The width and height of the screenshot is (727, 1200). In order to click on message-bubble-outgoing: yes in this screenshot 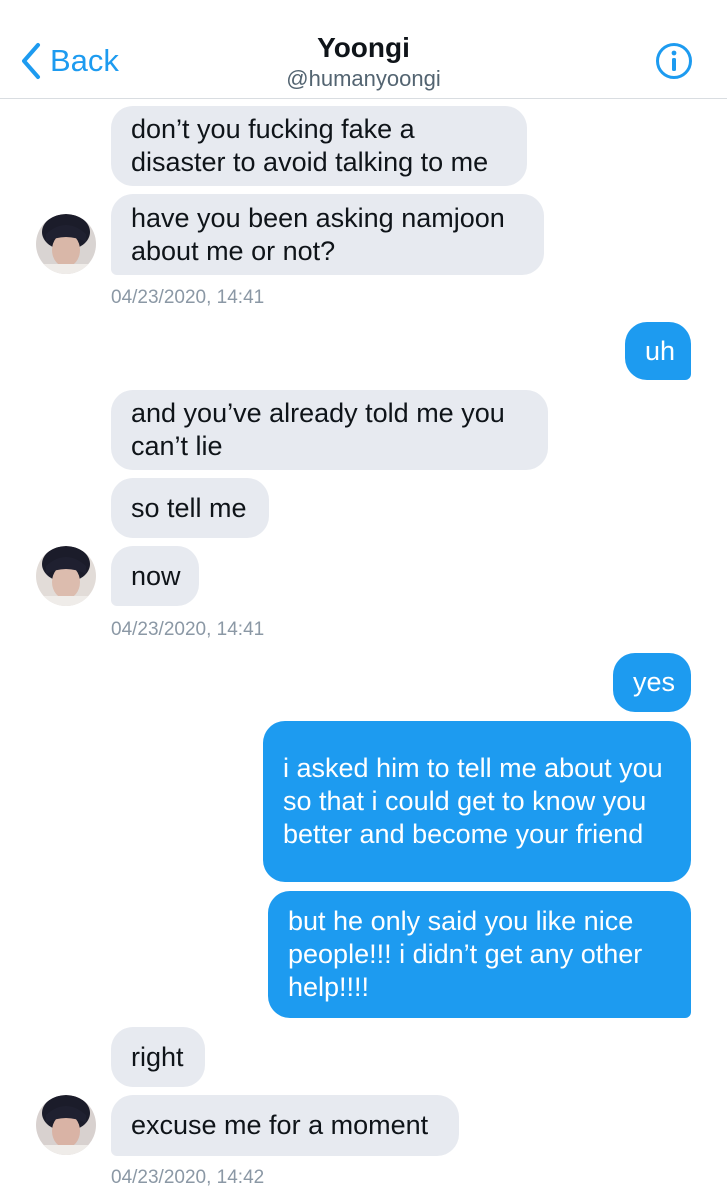, I will do `click(652, 682)`.